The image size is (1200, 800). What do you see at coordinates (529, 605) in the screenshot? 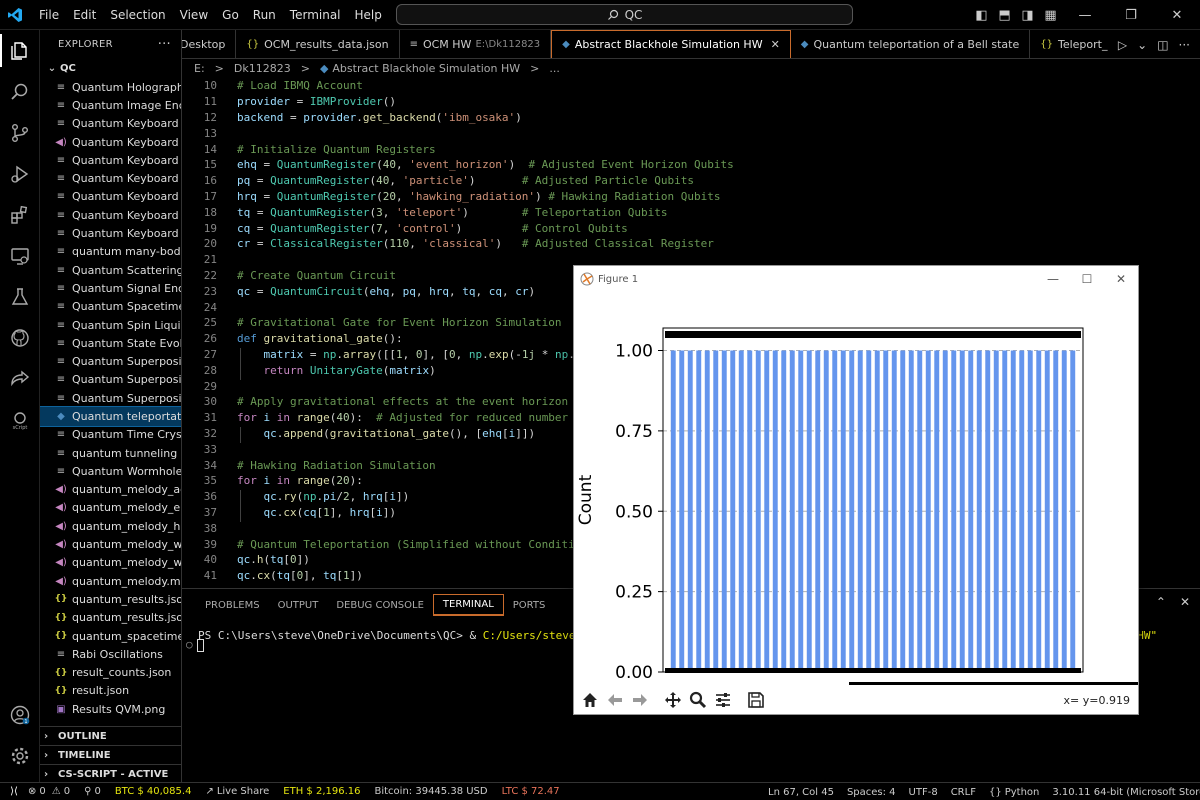
I see `panel-tab-ports: PORTS` at bounding box center [529, 605].